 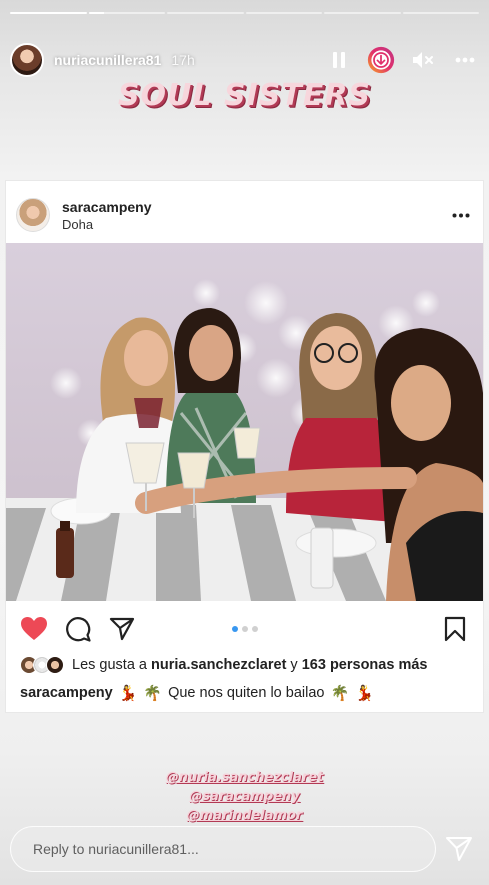 What do you see at coordinates (107, 60) in the screenshot?
I see `story-username: nuriacunillera81` at bounding box center [107, 60].